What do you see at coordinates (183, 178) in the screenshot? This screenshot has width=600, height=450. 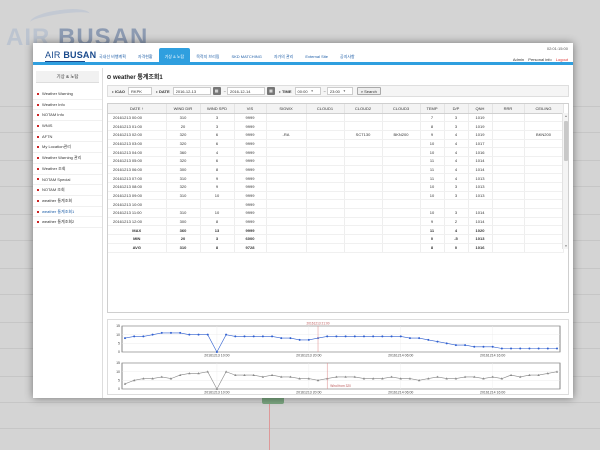 I see `table-cell: 310` at bounding box center [183, 178].